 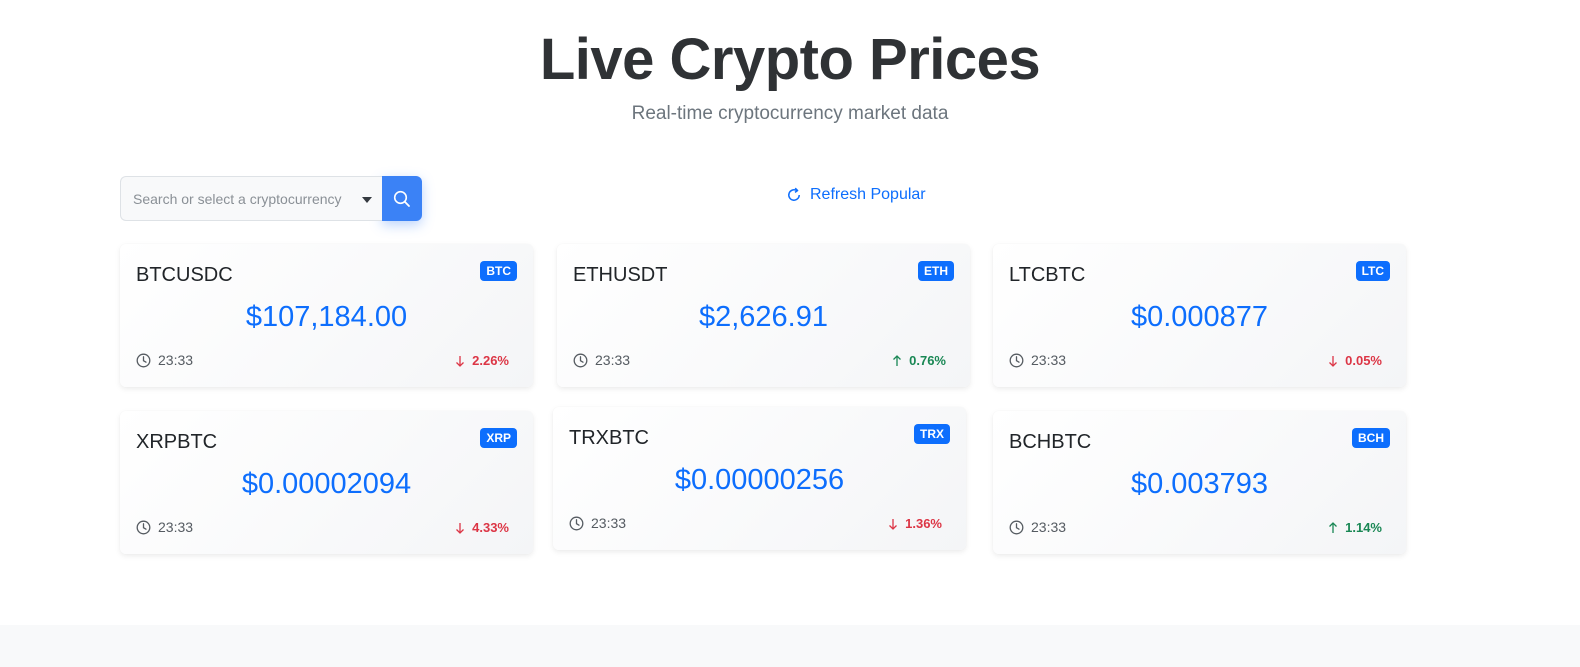 I want to click on card-change: 4.33%, so click(x=482, y=527).